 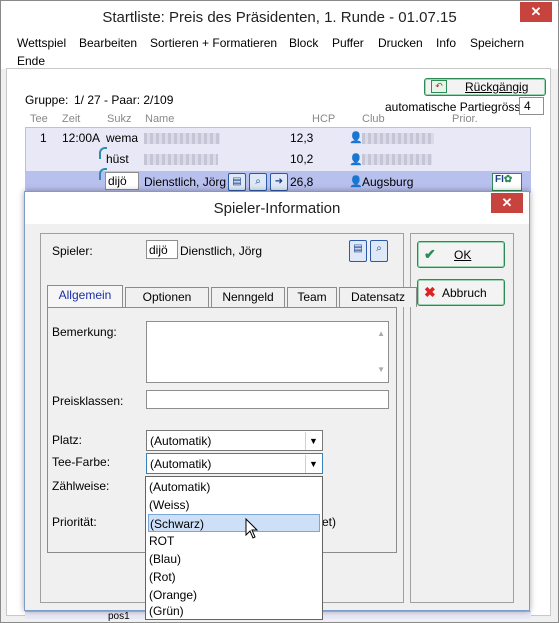 What do you see at coordinates (88, 401) in the screenshot?
I see `preisklassen-label: Preisklassen:` at bounding box center [88, 401].